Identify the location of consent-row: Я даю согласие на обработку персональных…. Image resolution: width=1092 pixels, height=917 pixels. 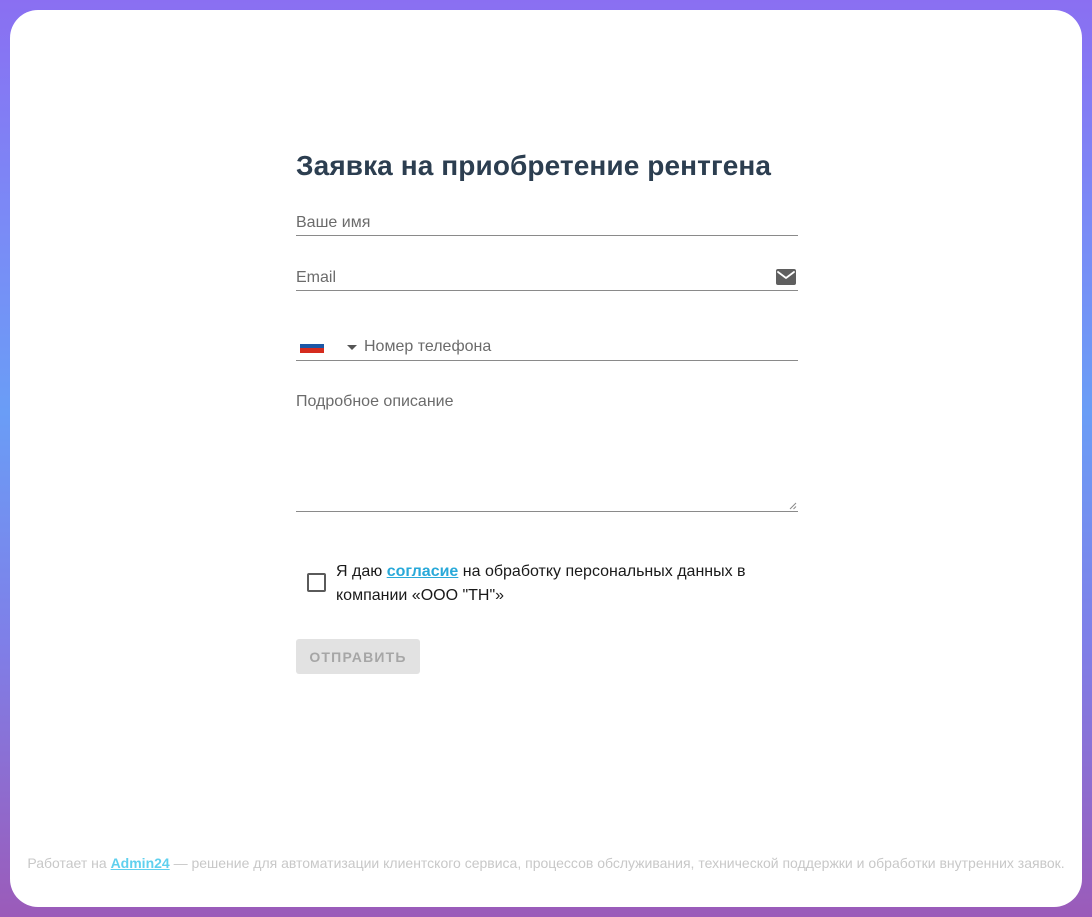
(547, 583).